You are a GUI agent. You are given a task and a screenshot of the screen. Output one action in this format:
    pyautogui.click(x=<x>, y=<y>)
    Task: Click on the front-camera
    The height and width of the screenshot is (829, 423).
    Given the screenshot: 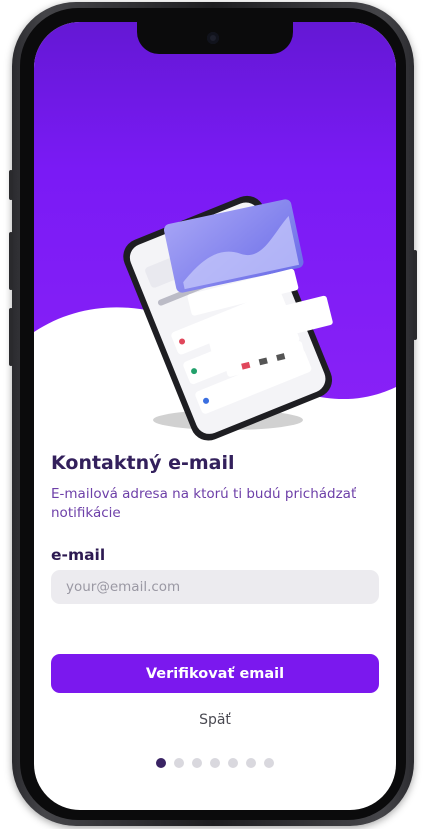 What is the action you would take?
    pyautogui.click(x=213, y=38)
    